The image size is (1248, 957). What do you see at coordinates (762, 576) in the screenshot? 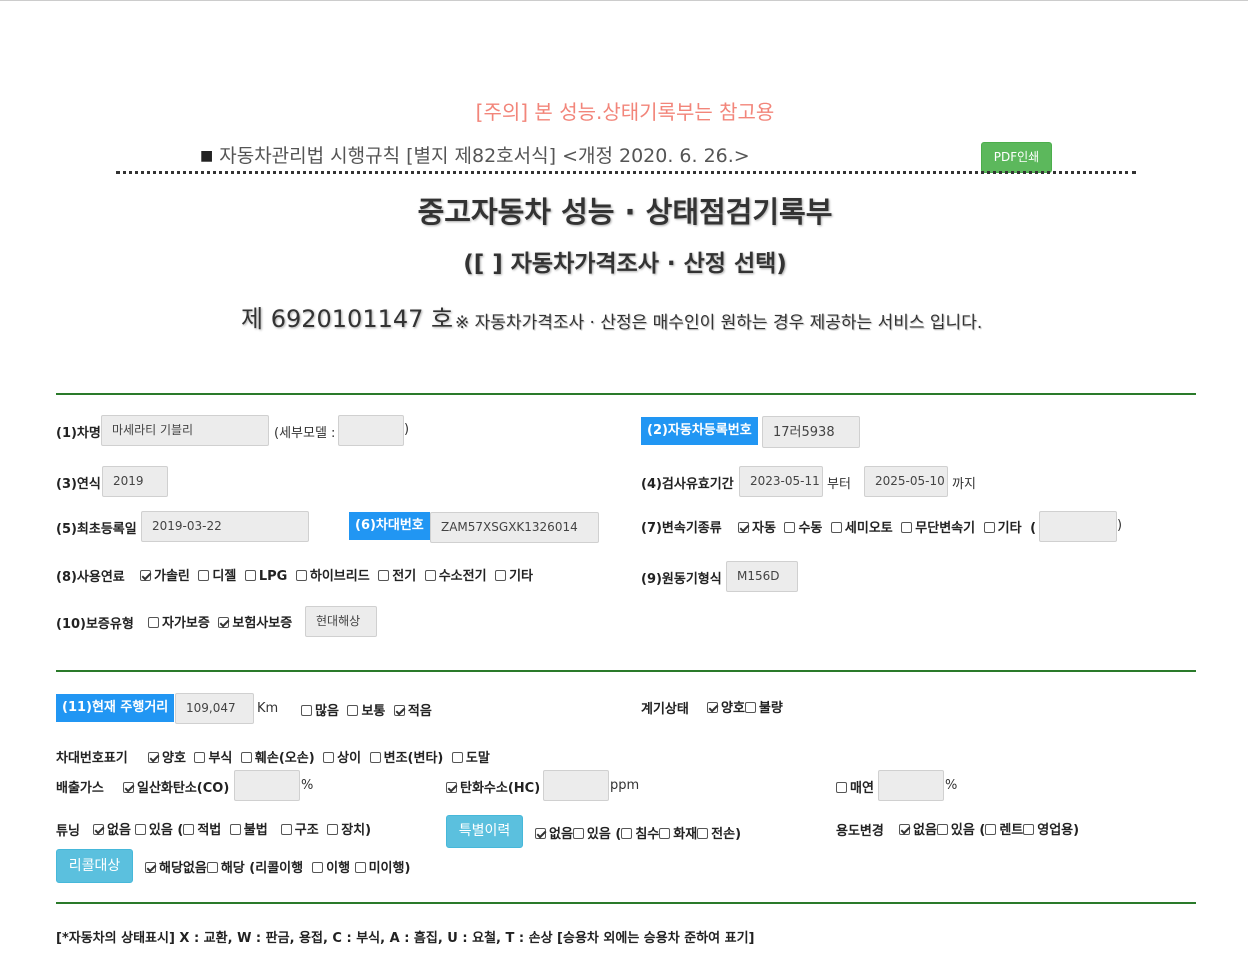
I see `engine-field: M156D` at bounding box center [762, 576].